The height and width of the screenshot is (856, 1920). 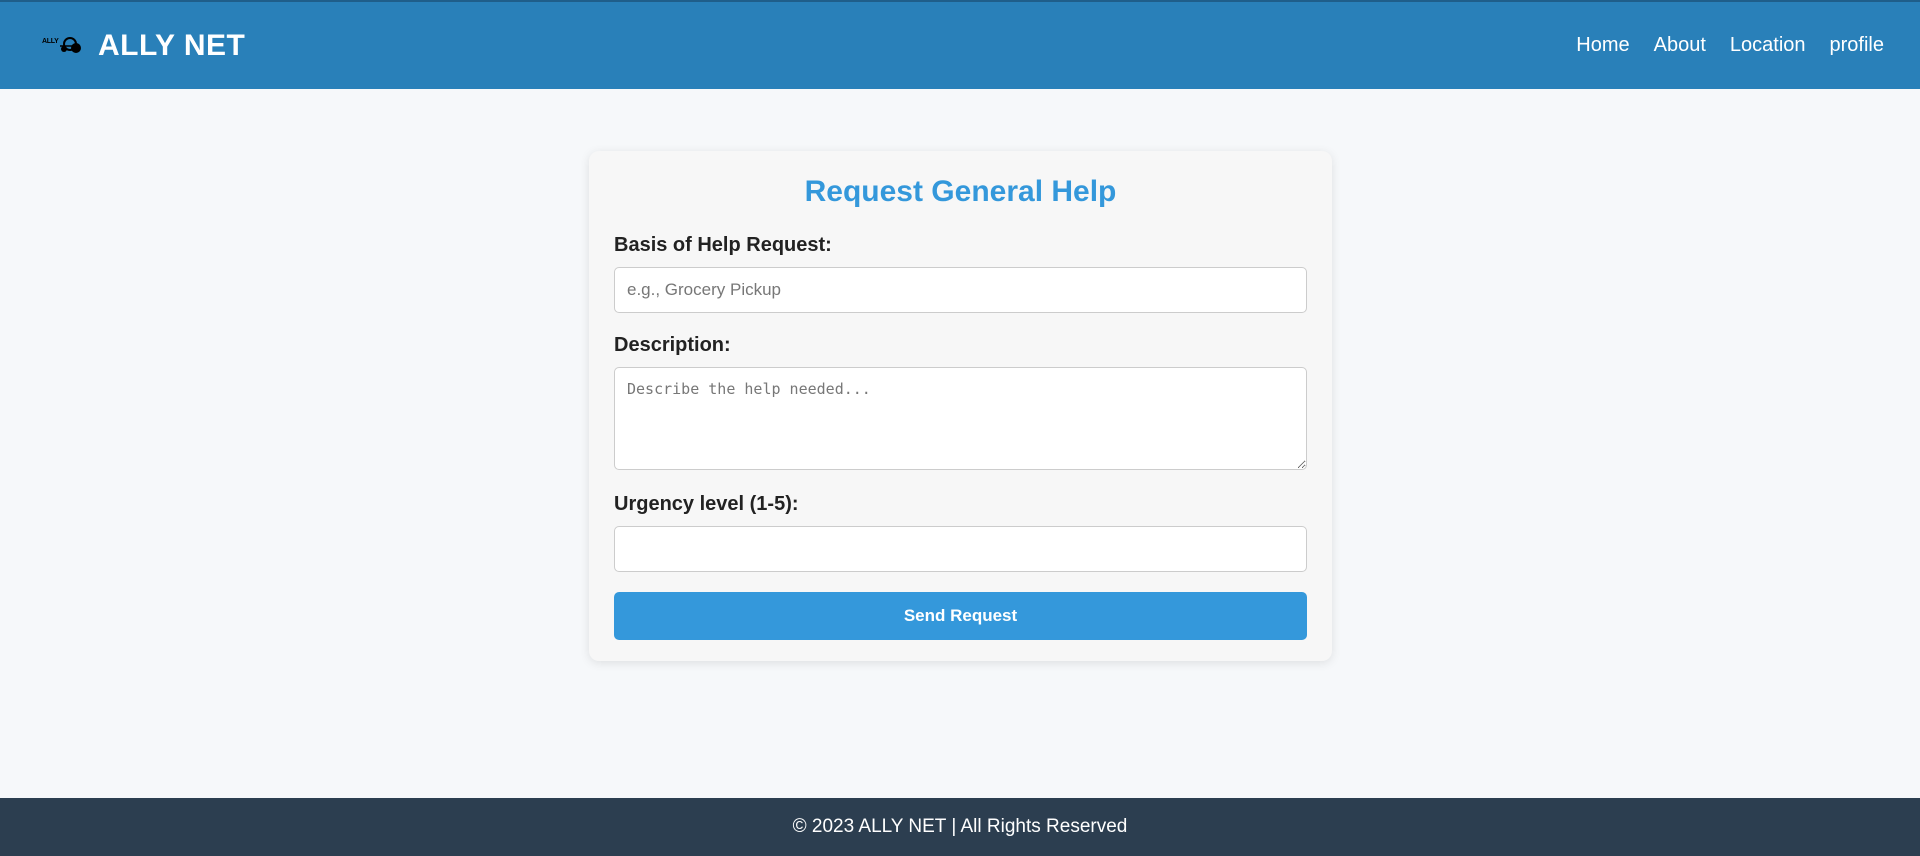 I want to click on site-brand-title: ALLY NET, so click(x=171, y=46).